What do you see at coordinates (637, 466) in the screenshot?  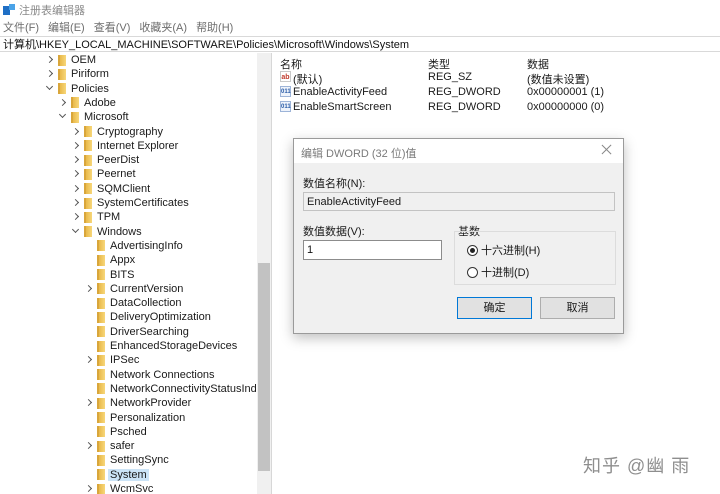 I see `watermark: 知乎 @幽 雨` at bounding box center [637, 466].